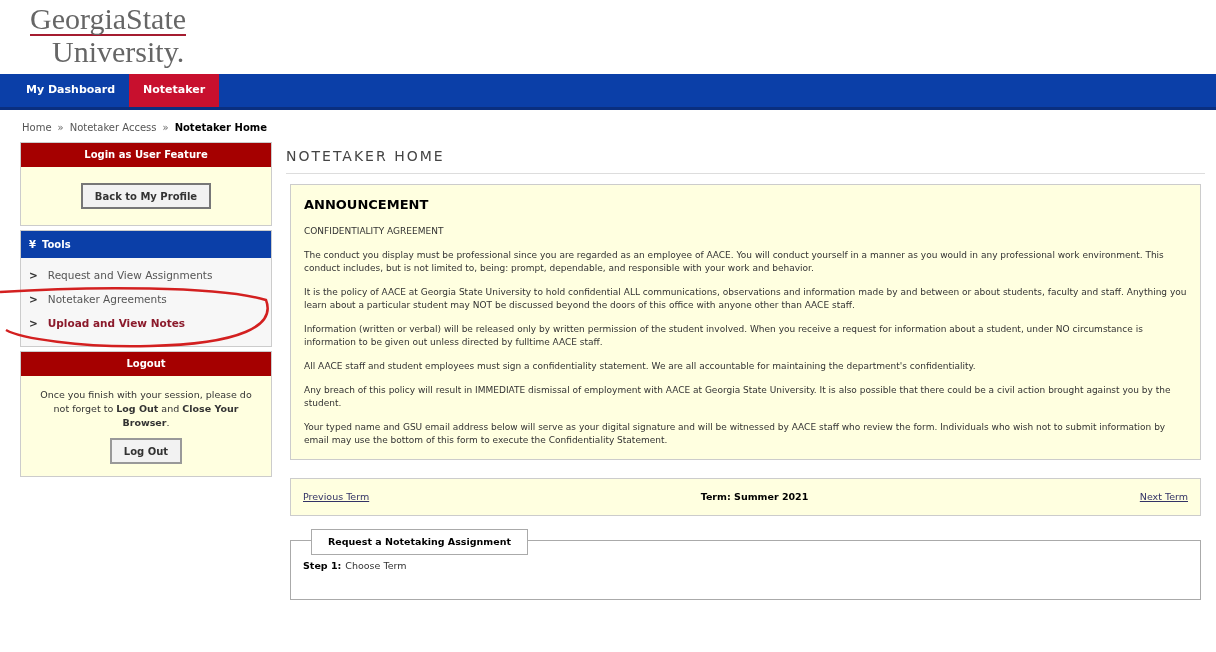  What do you see at coordinates (220, 127) in the screenshot?
I see `breadcrumb-current: Notetaker Home` at bounding box center [220, 127].